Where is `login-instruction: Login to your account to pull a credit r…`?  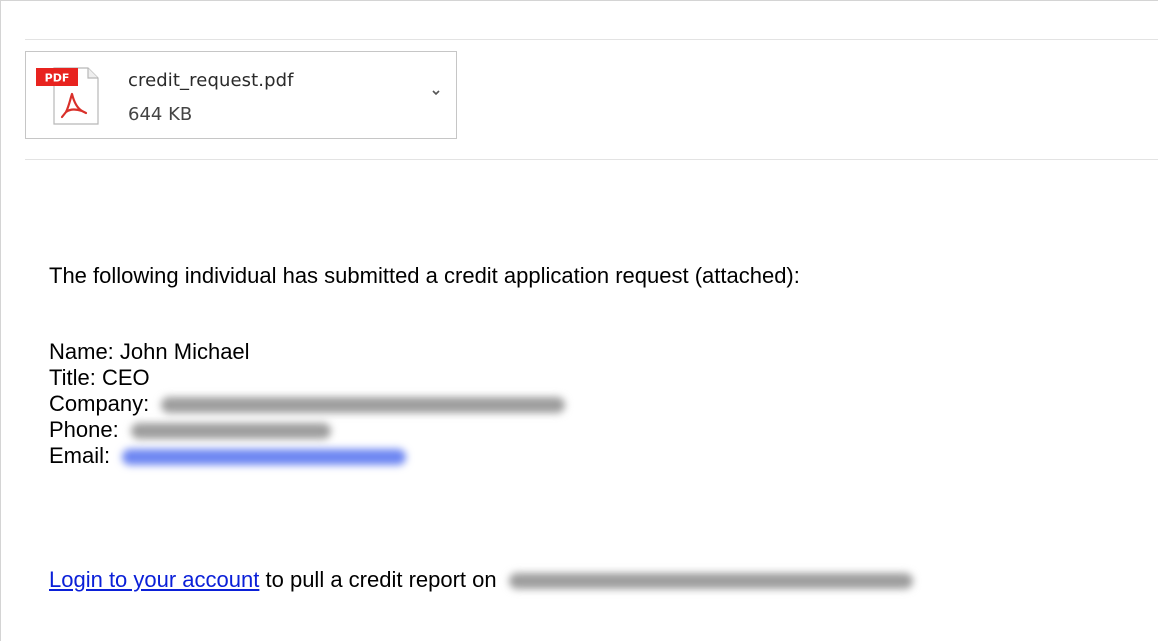
login-instruction: Login to your account to pull a credit r… is located at coordinates (481, 580).